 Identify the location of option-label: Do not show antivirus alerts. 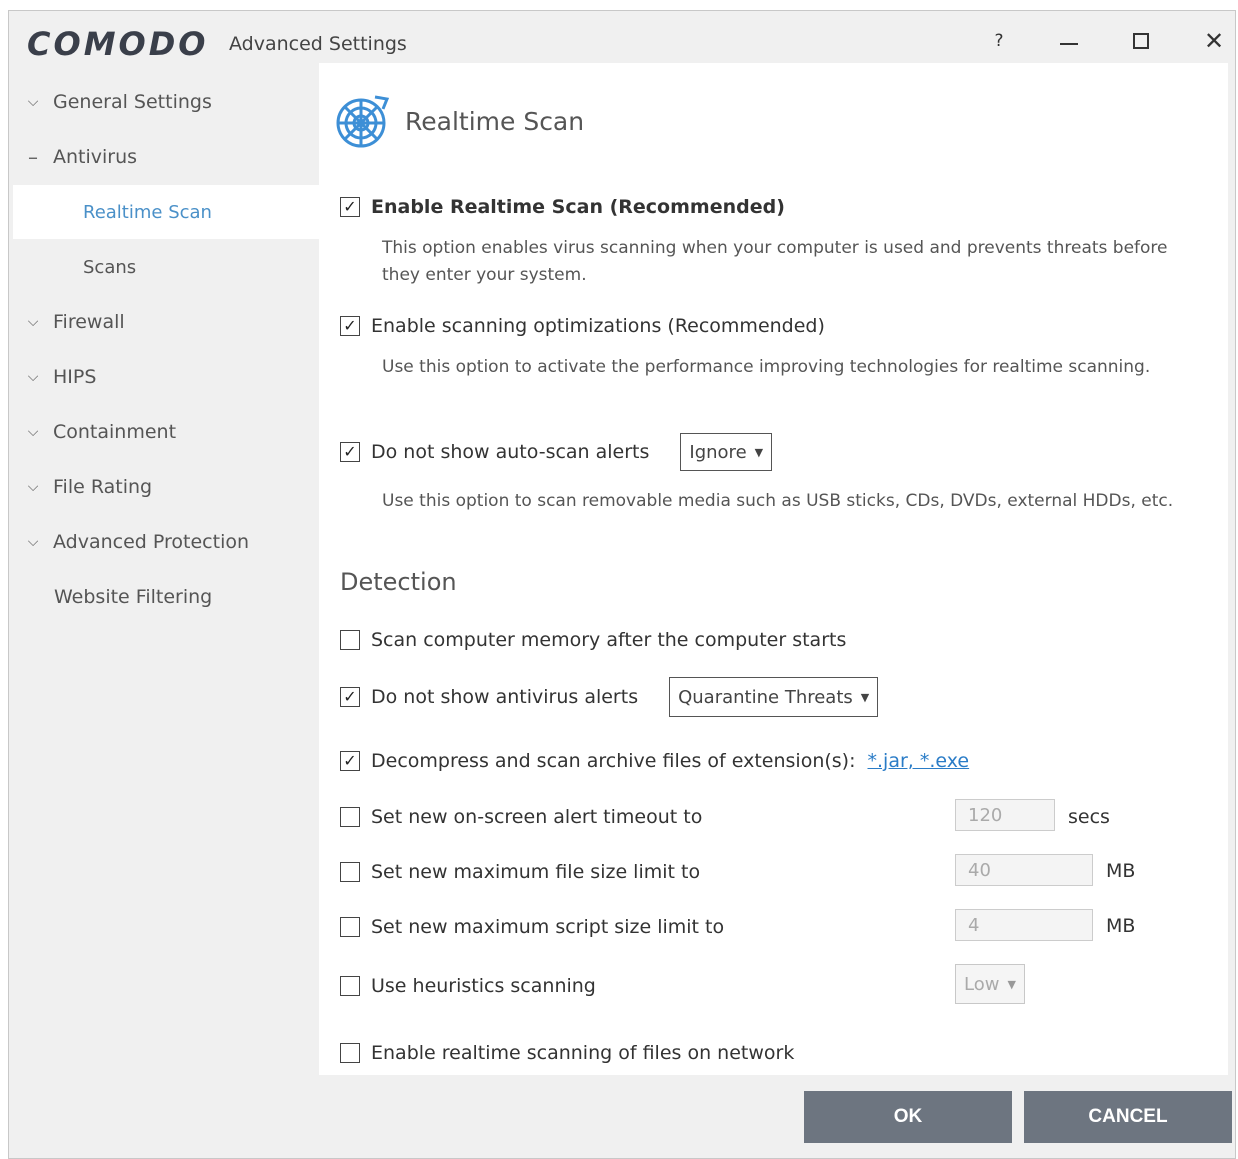
(505, 697).